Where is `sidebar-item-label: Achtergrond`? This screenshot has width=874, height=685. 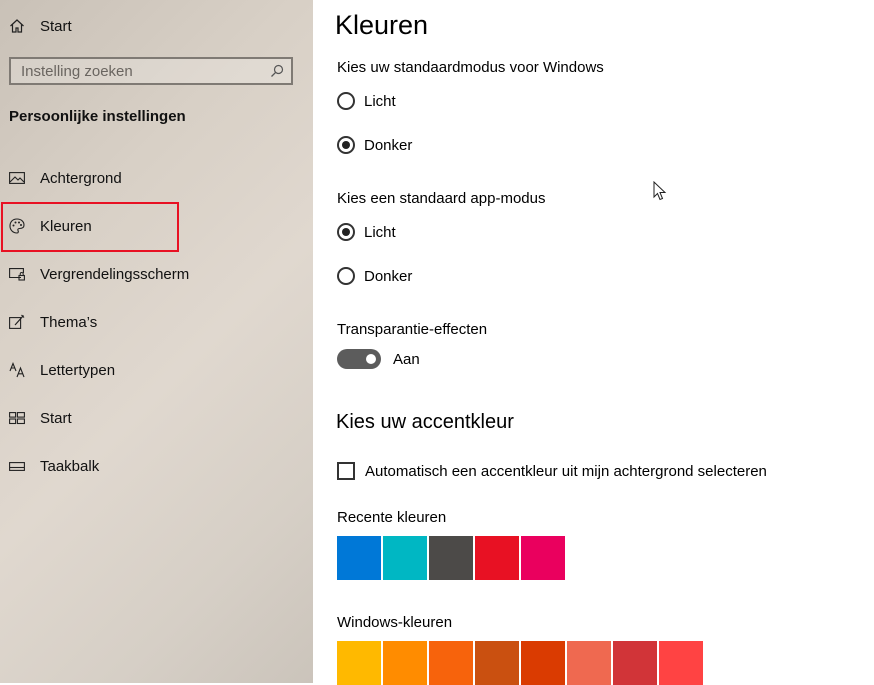 sidebar-item-label: Achtergrond is located at coordinates (81, 178).